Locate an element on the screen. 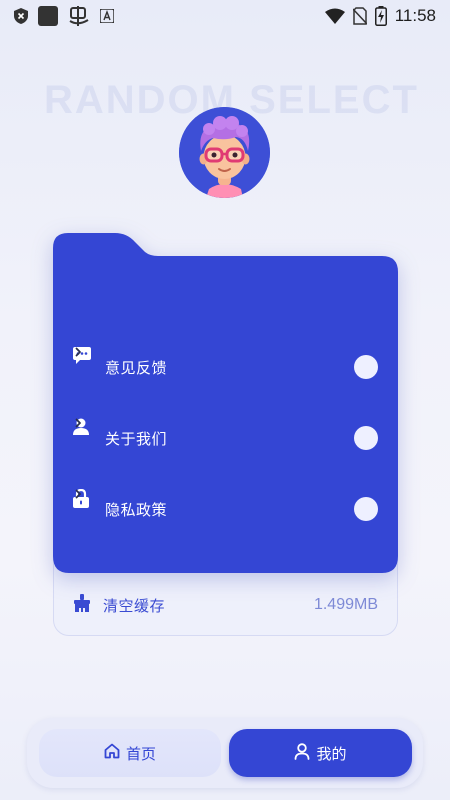 The width and height of the screenshot is (450, 800). feedback-label: 意见反馈 is located at coordinates (136, 367).